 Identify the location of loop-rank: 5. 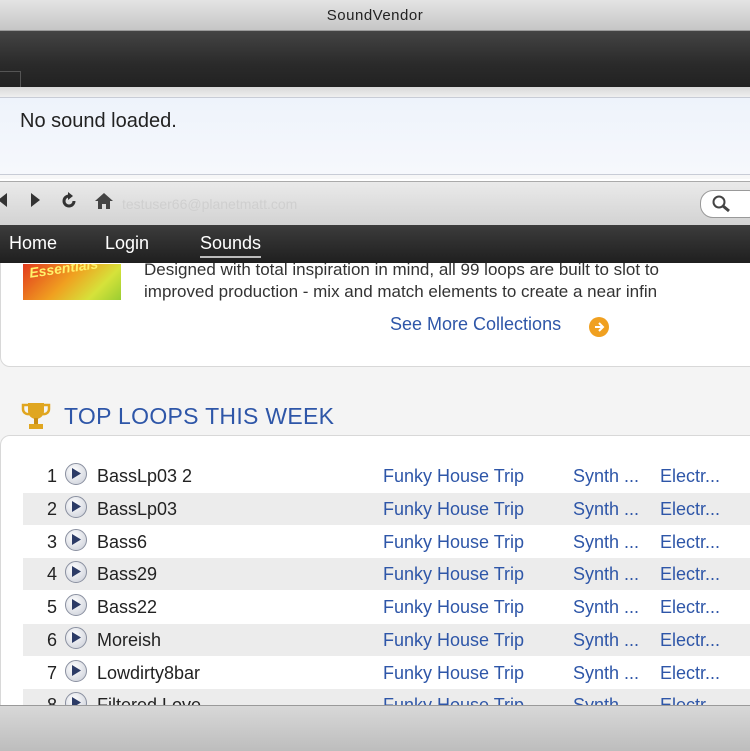
(51, 607).